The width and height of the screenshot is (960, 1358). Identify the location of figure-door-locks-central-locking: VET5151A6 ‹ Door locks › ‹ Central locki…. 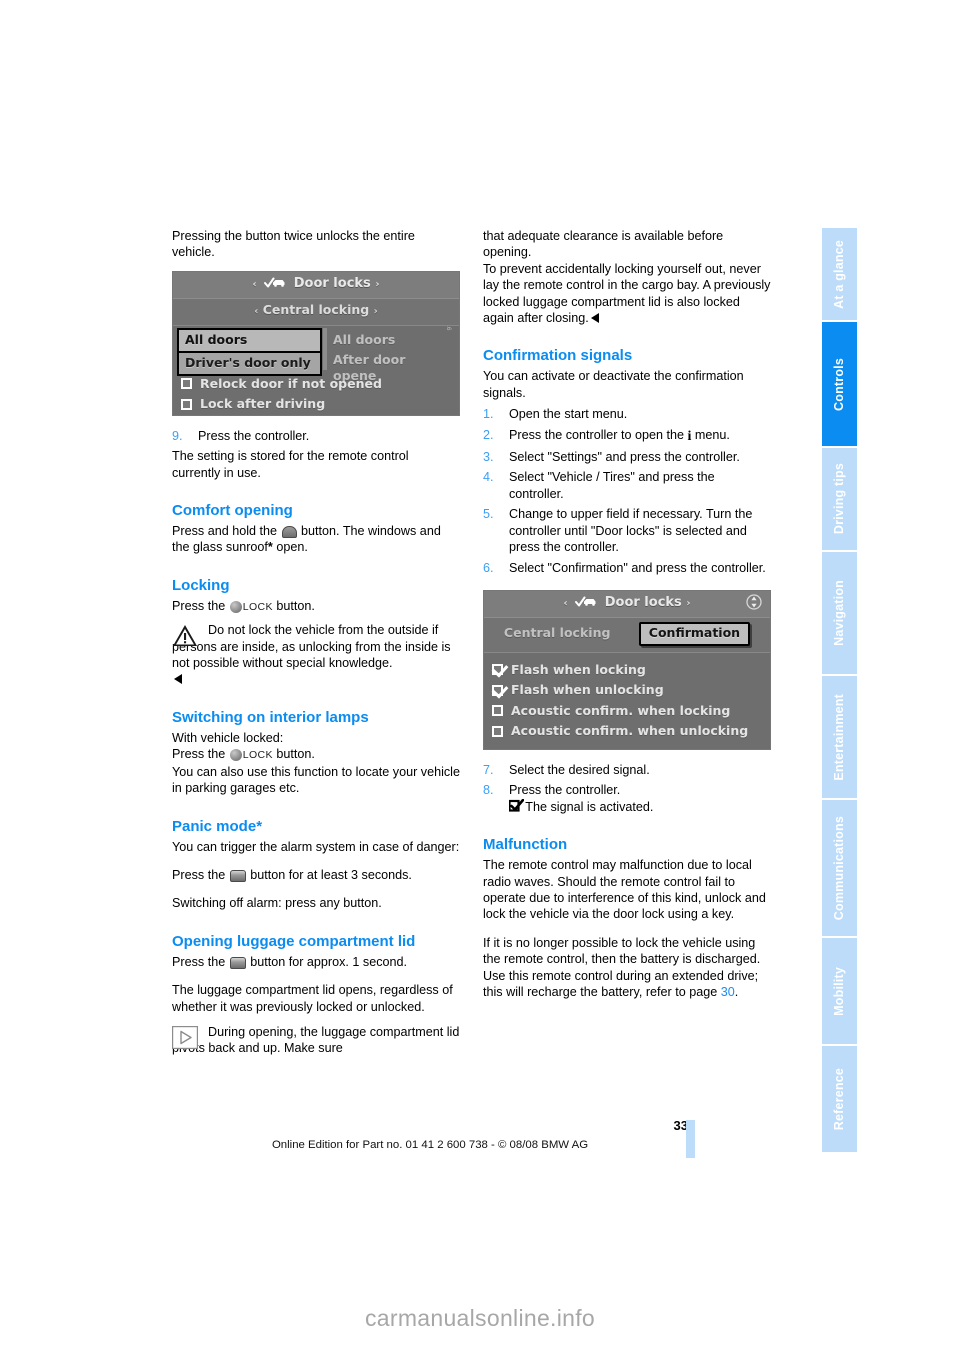
(316, 343).